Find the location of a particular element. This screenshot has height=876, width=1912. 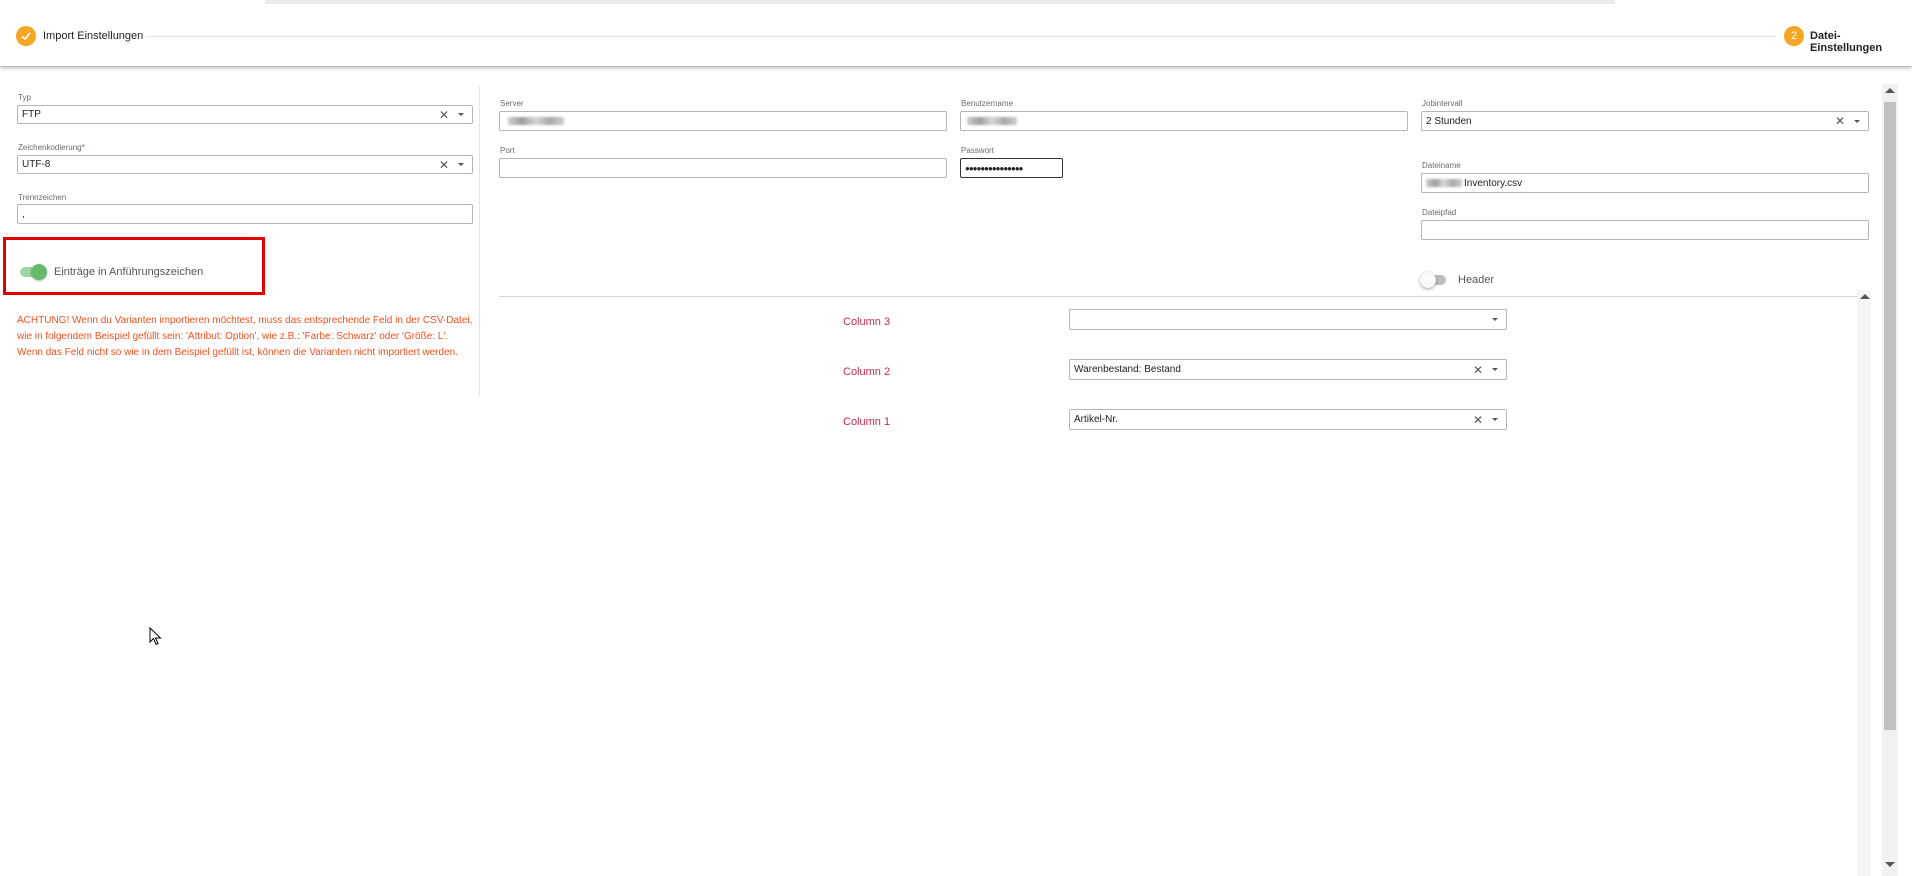

typ-select: FTP ✕ is located at coordinates (245, 114).